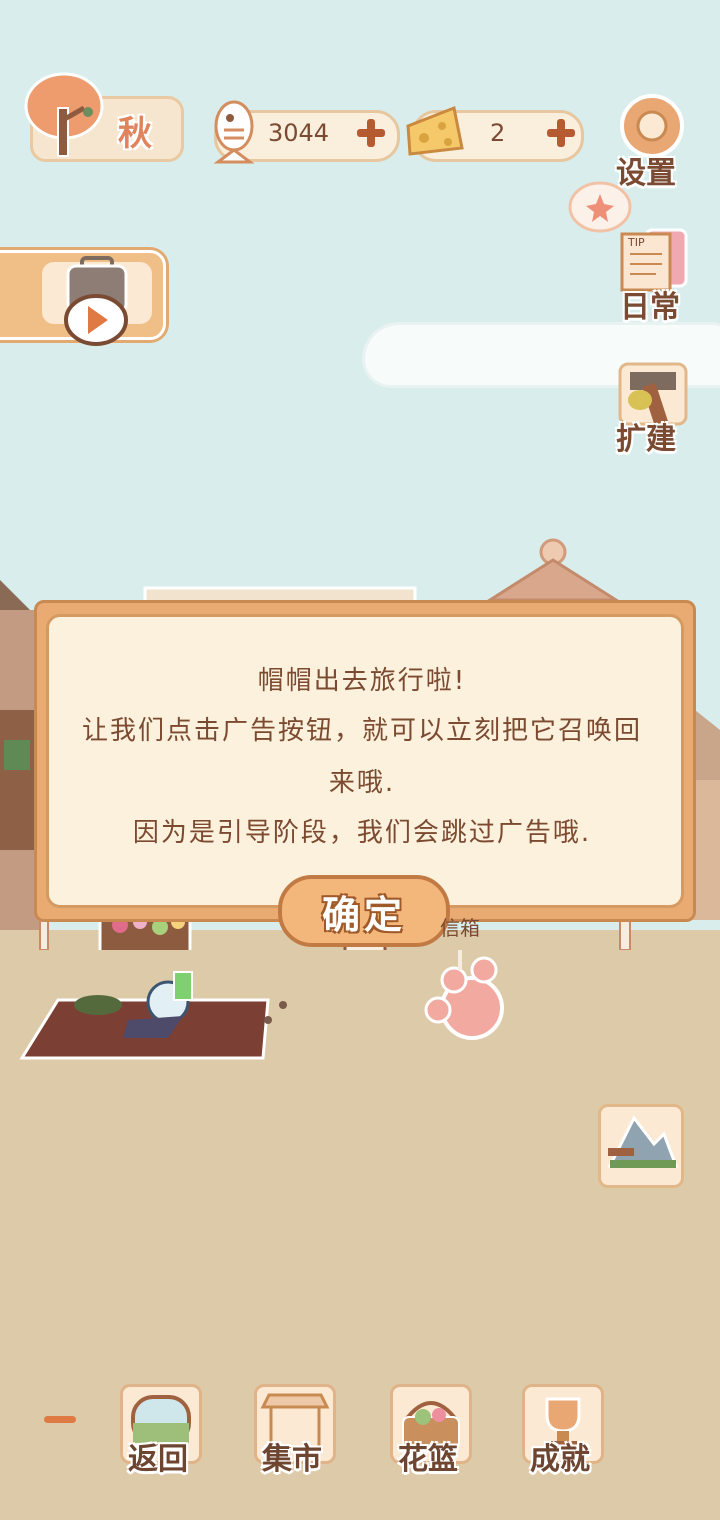 The height and width of the screenshot is (1520, 720). I want to click on nav-market-label: 集市, so click(292, 1459).